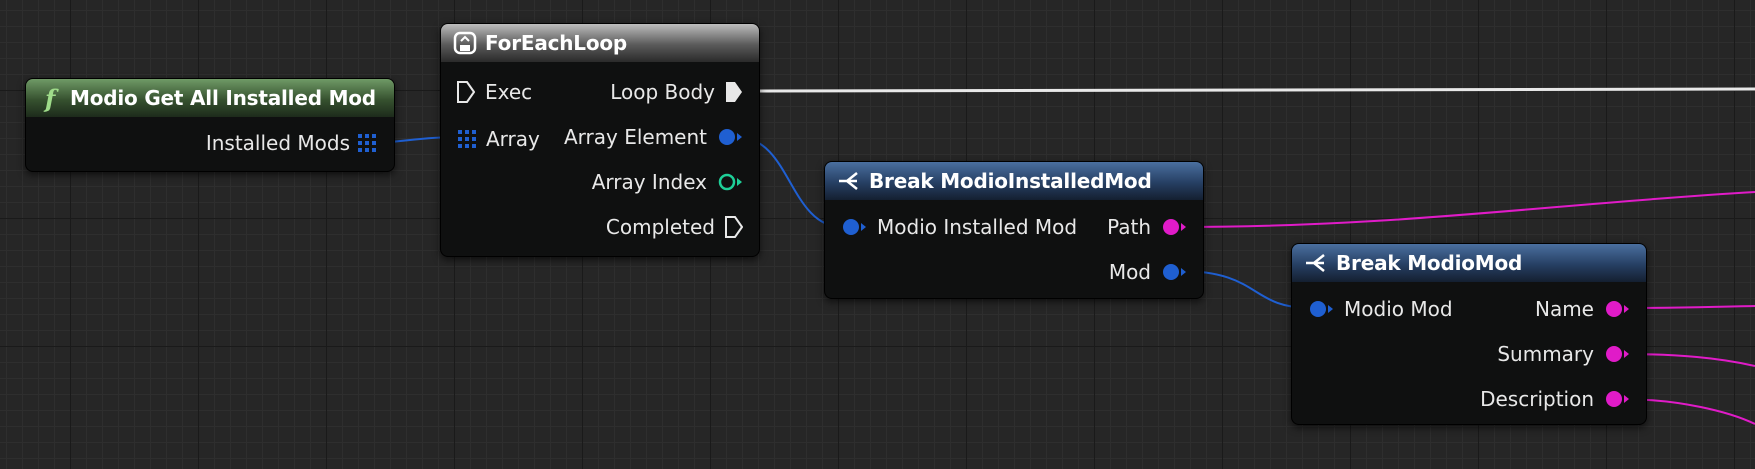 This screenshot has height=469, width=1755. I want to click on wire-path, so click(1467, 209).